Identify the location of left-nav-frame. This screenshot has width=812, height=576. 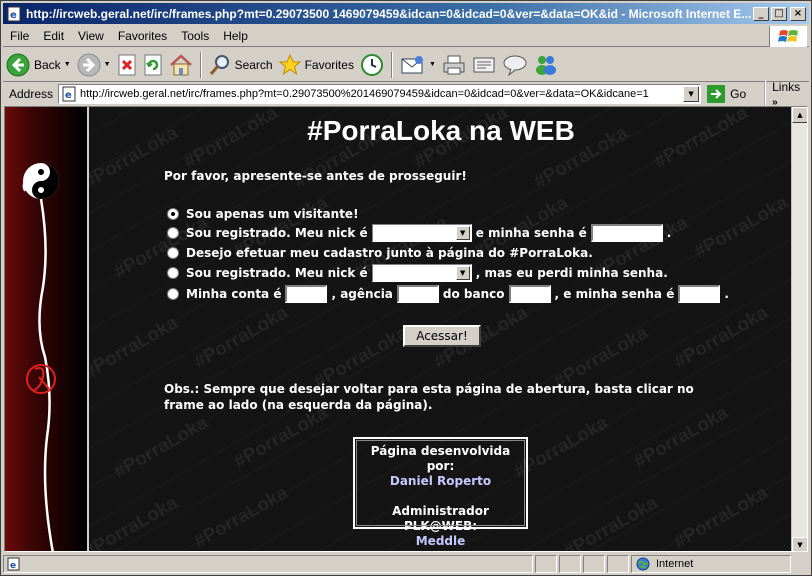
(46, 329).